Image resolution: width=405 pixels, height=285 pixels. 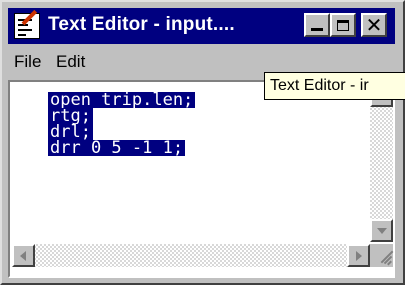 I want to click on title-bar: Text Editor - input.... ✕, so click(x=201, y=26).